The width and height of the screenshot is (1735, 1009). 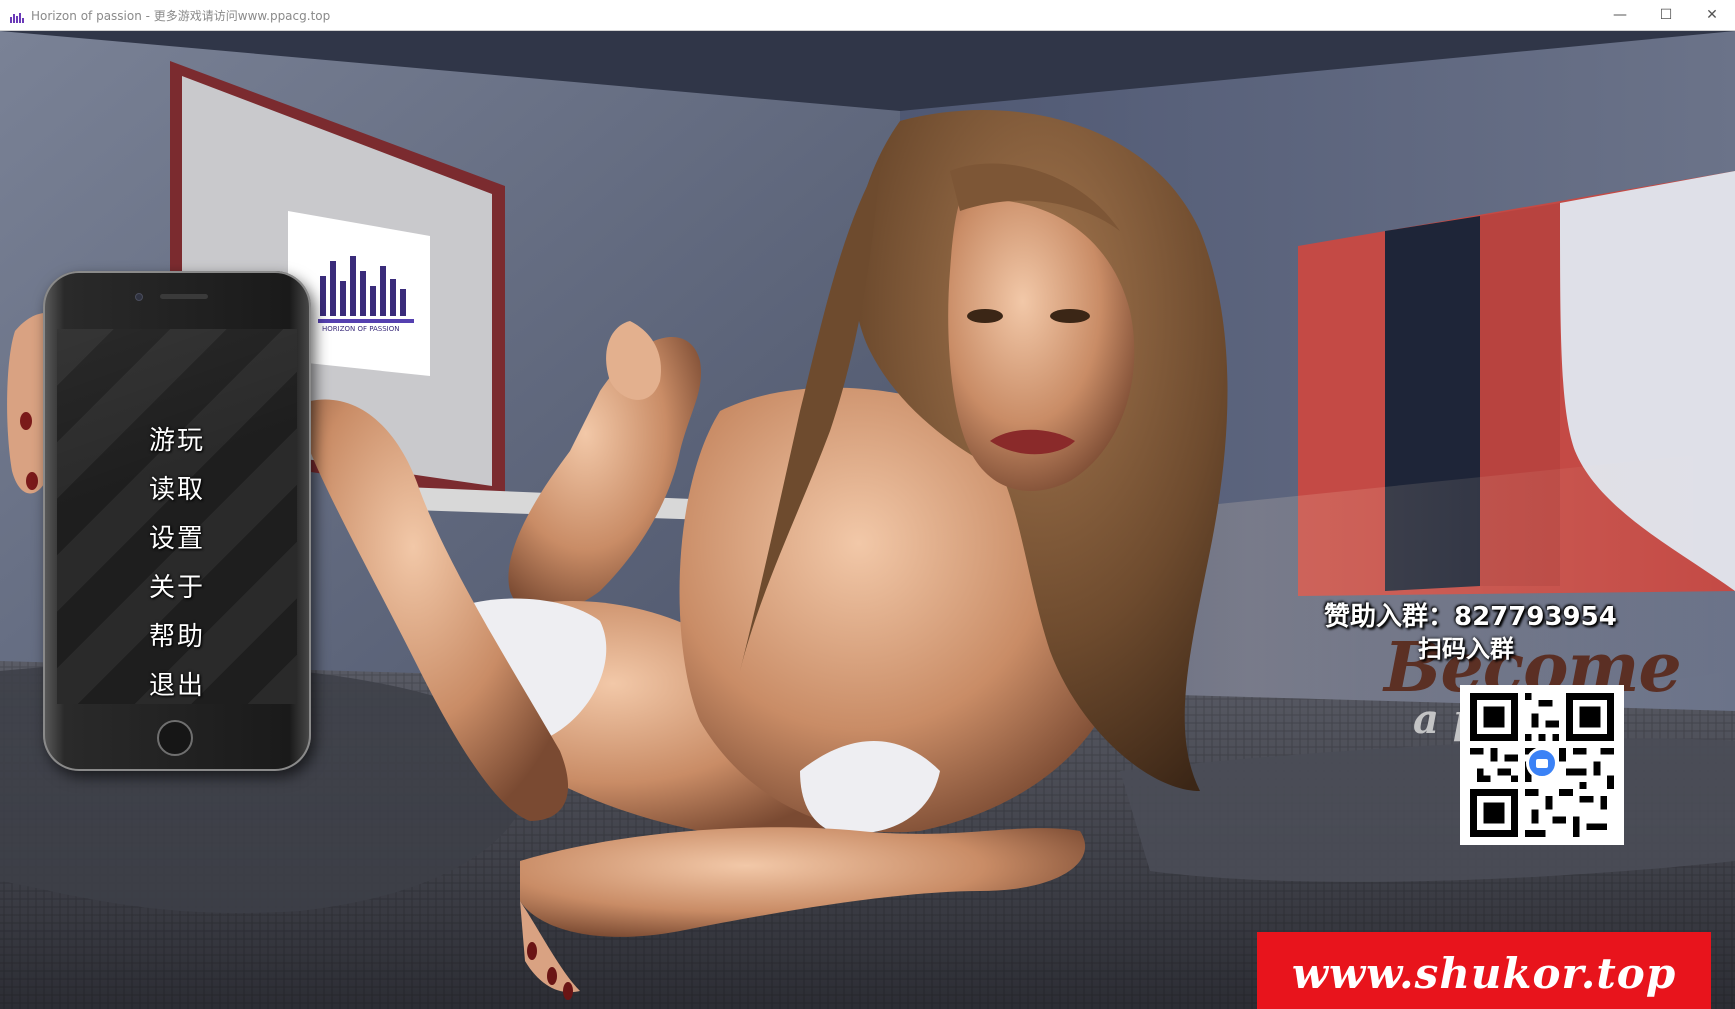 What do you see at coordinates (177, 637) in the screenshot?
I see `menu-help-button: 帮助` at bounding box center [177, 637].